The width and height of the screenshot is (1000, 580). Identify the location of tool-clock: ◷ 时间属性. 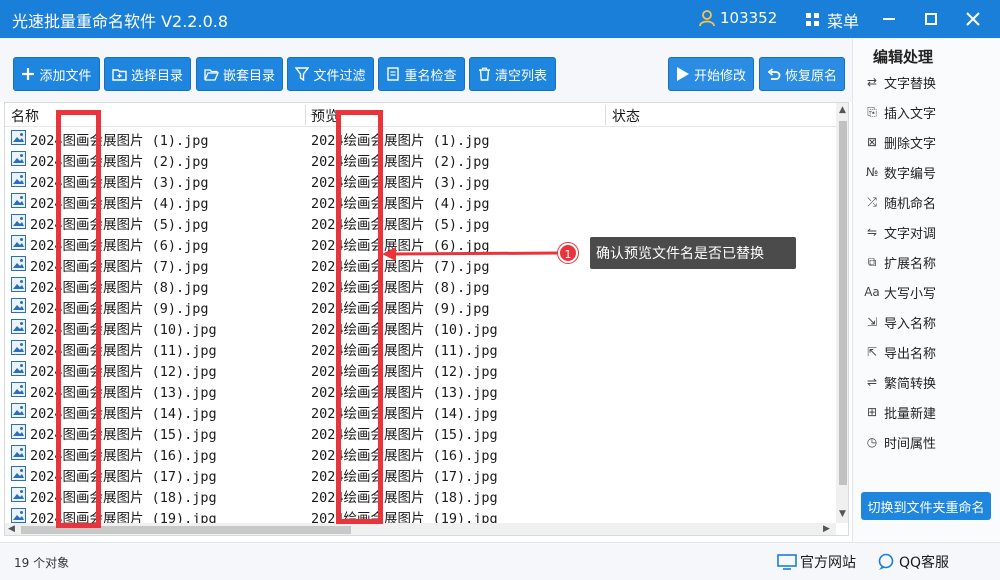
(929, 442).